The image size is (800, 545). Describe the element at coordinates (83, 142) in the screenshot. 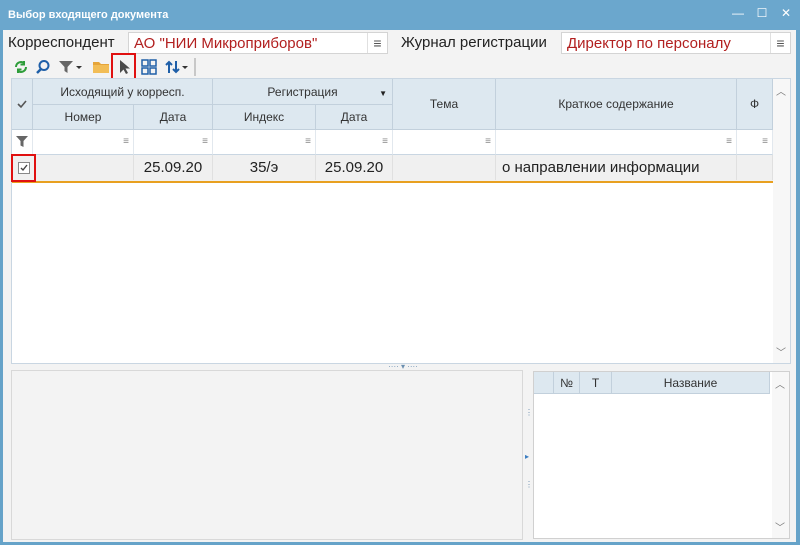

I see `filter-number: ≡` at that location.